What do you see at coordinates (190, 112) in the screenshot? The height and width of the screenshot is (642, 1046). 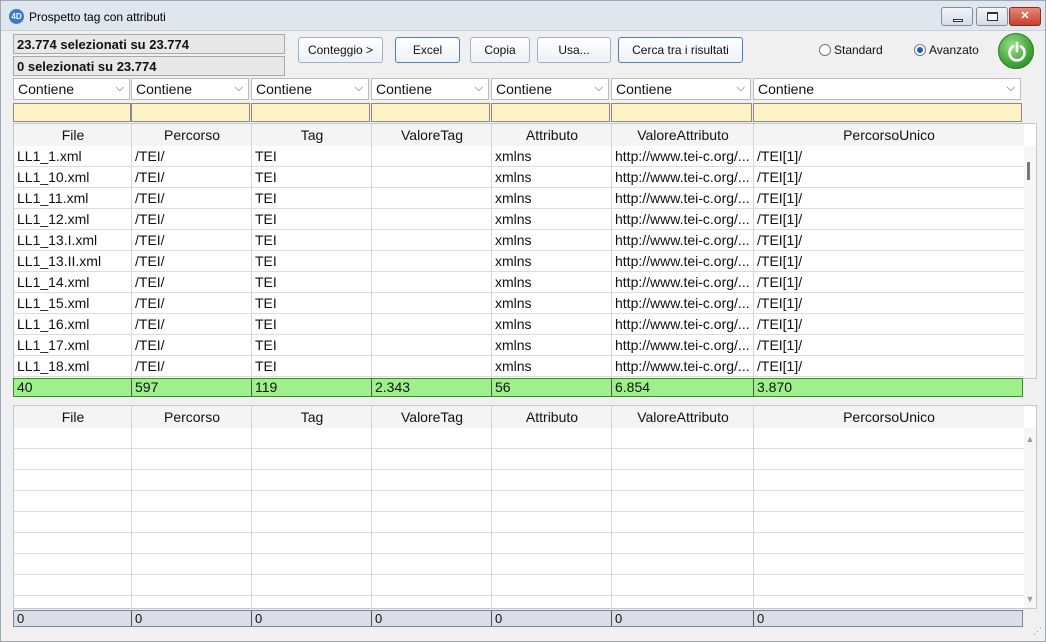 I see `filter-input-percorso` at bounding box center [190, 112].